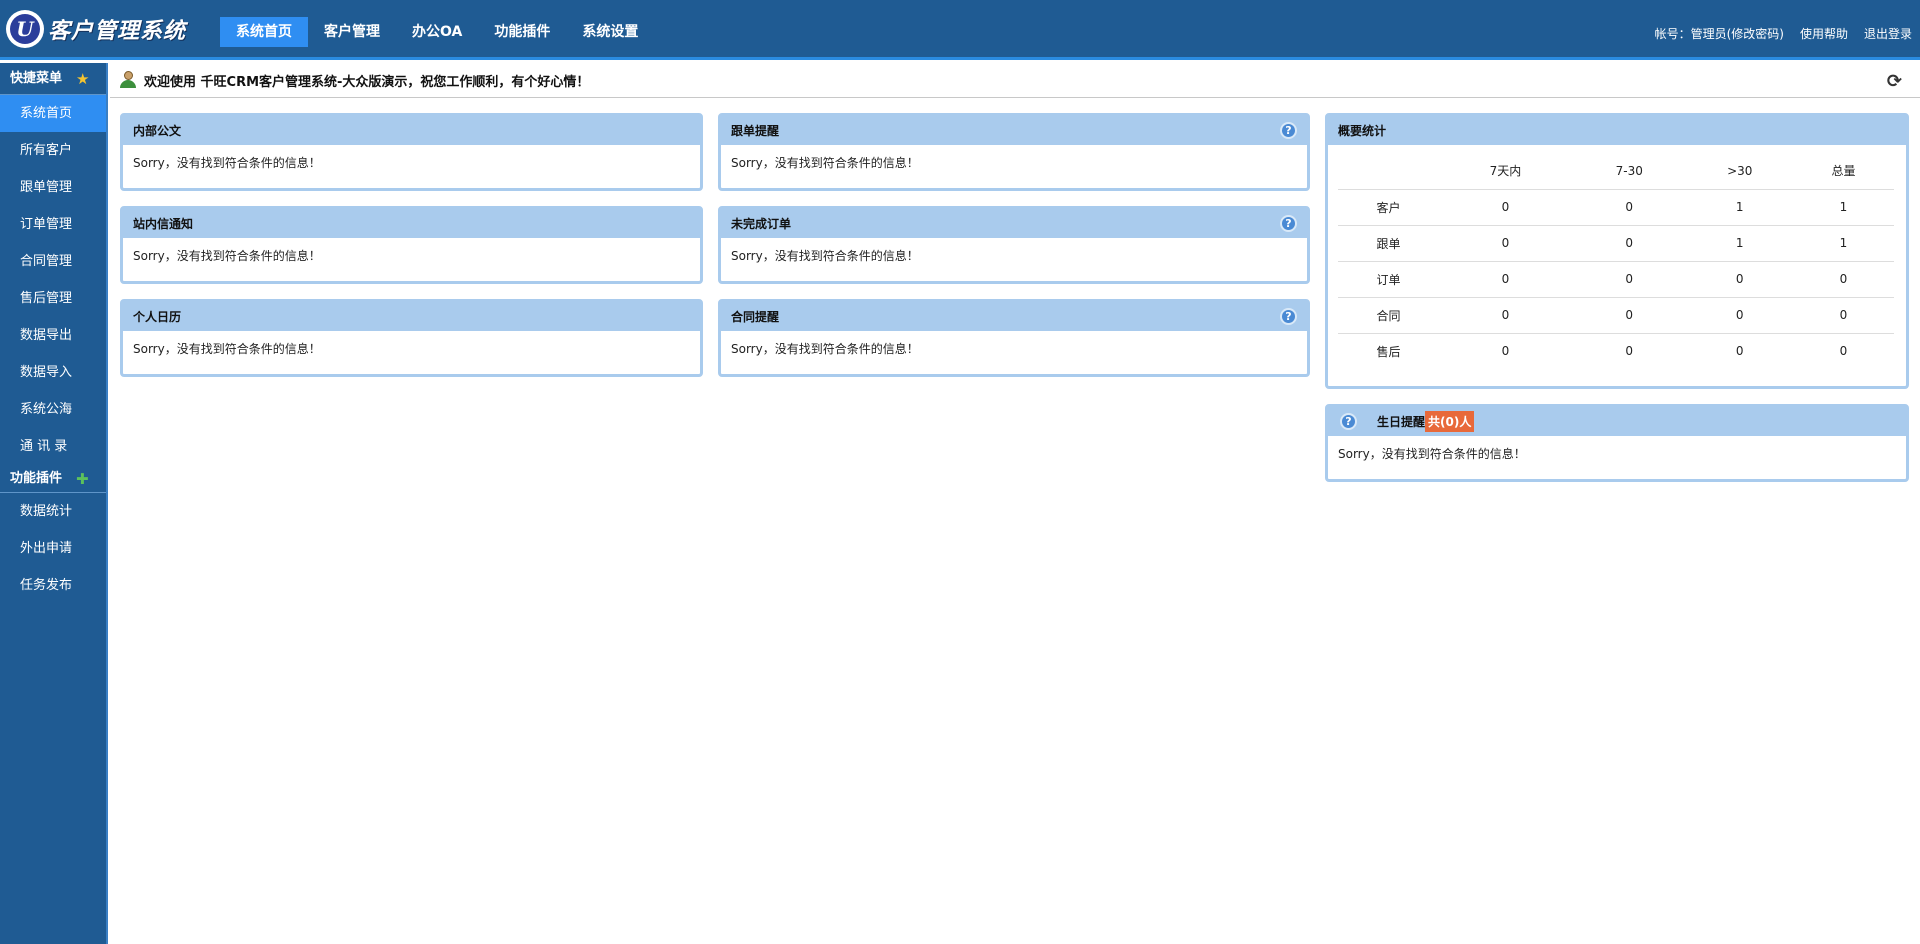 This screenshot has height=944, width=1920. I want to click on nav-home: 系统首页, so click(264, 32).